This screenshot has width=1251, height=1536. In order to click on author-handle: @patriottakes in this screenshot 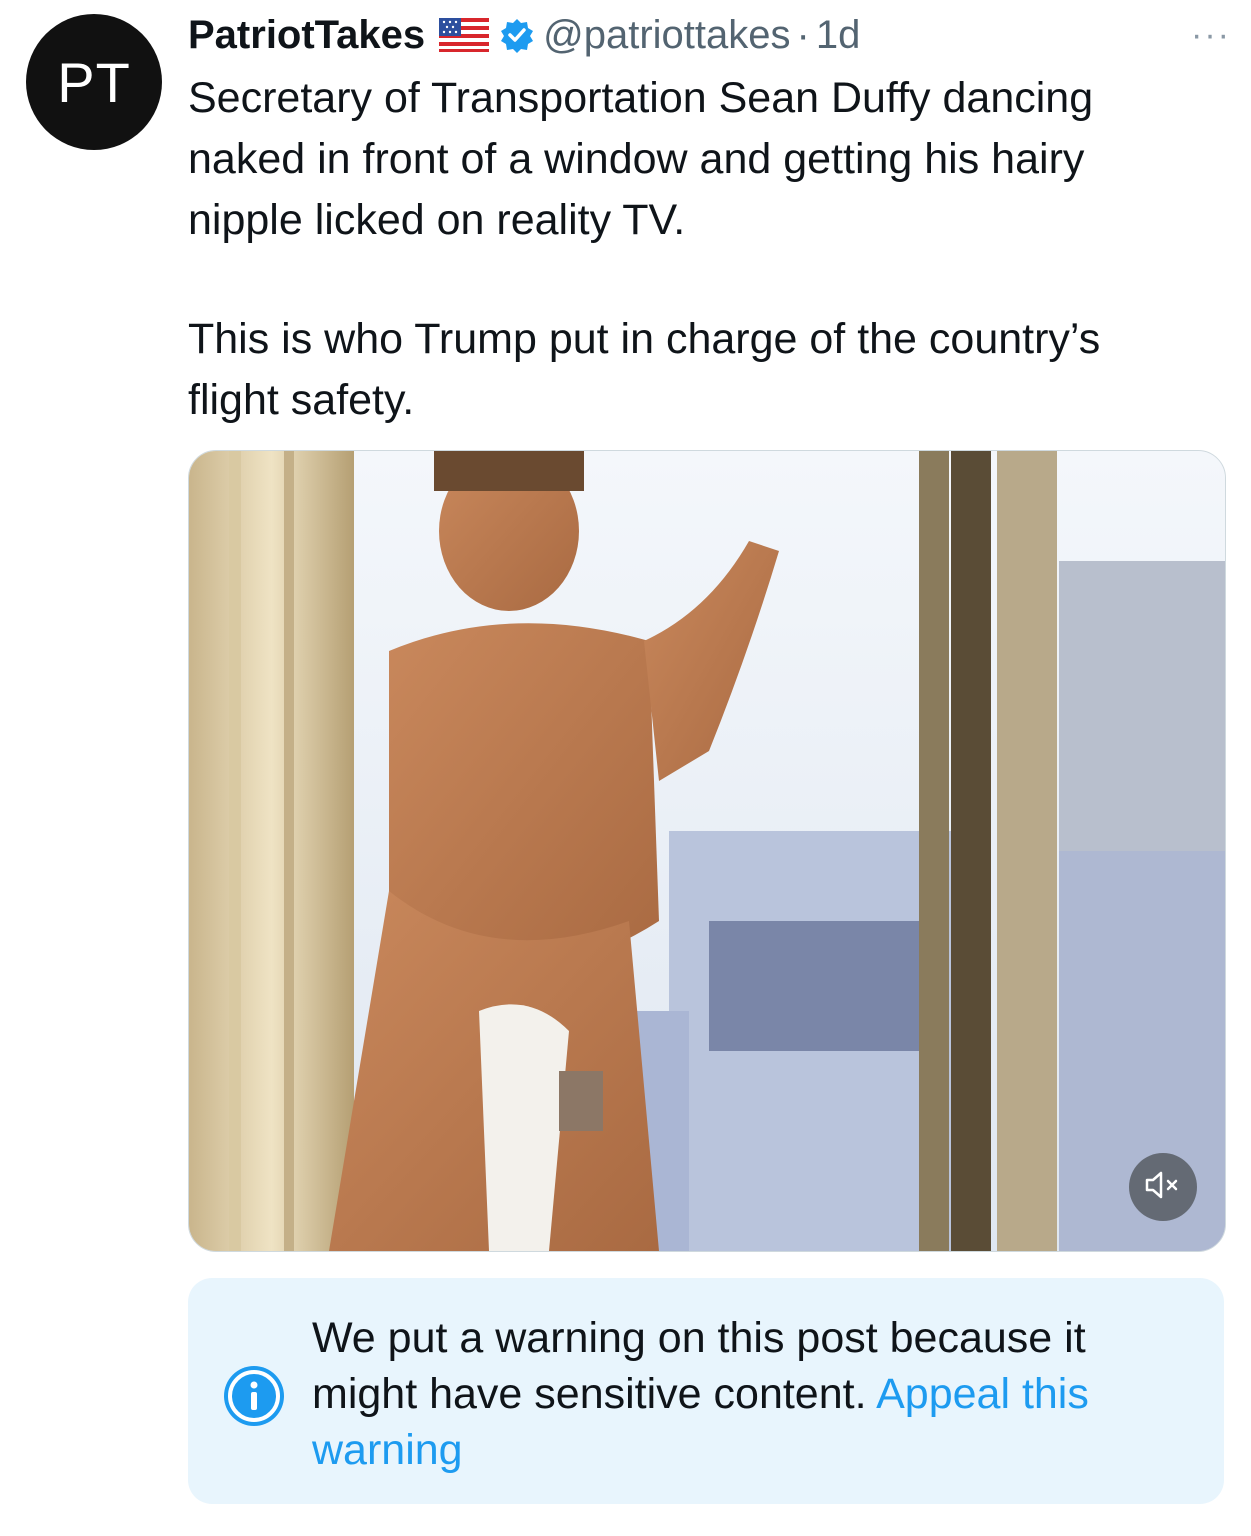, I will do `click(666, 35)`.